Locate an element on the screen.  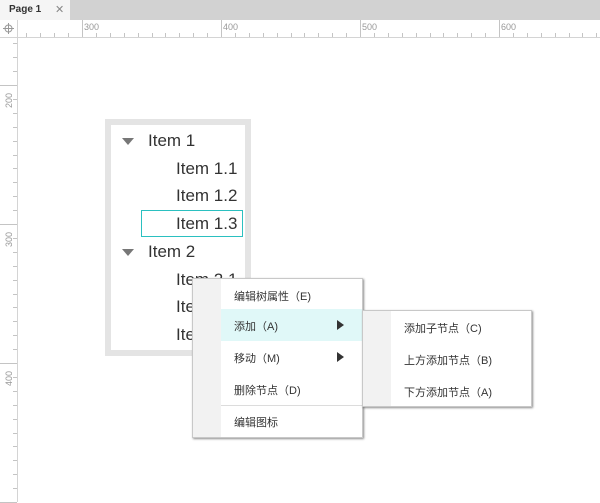
menu-item-label: 下方添加节点（A) is located at coordinates (448, 393).